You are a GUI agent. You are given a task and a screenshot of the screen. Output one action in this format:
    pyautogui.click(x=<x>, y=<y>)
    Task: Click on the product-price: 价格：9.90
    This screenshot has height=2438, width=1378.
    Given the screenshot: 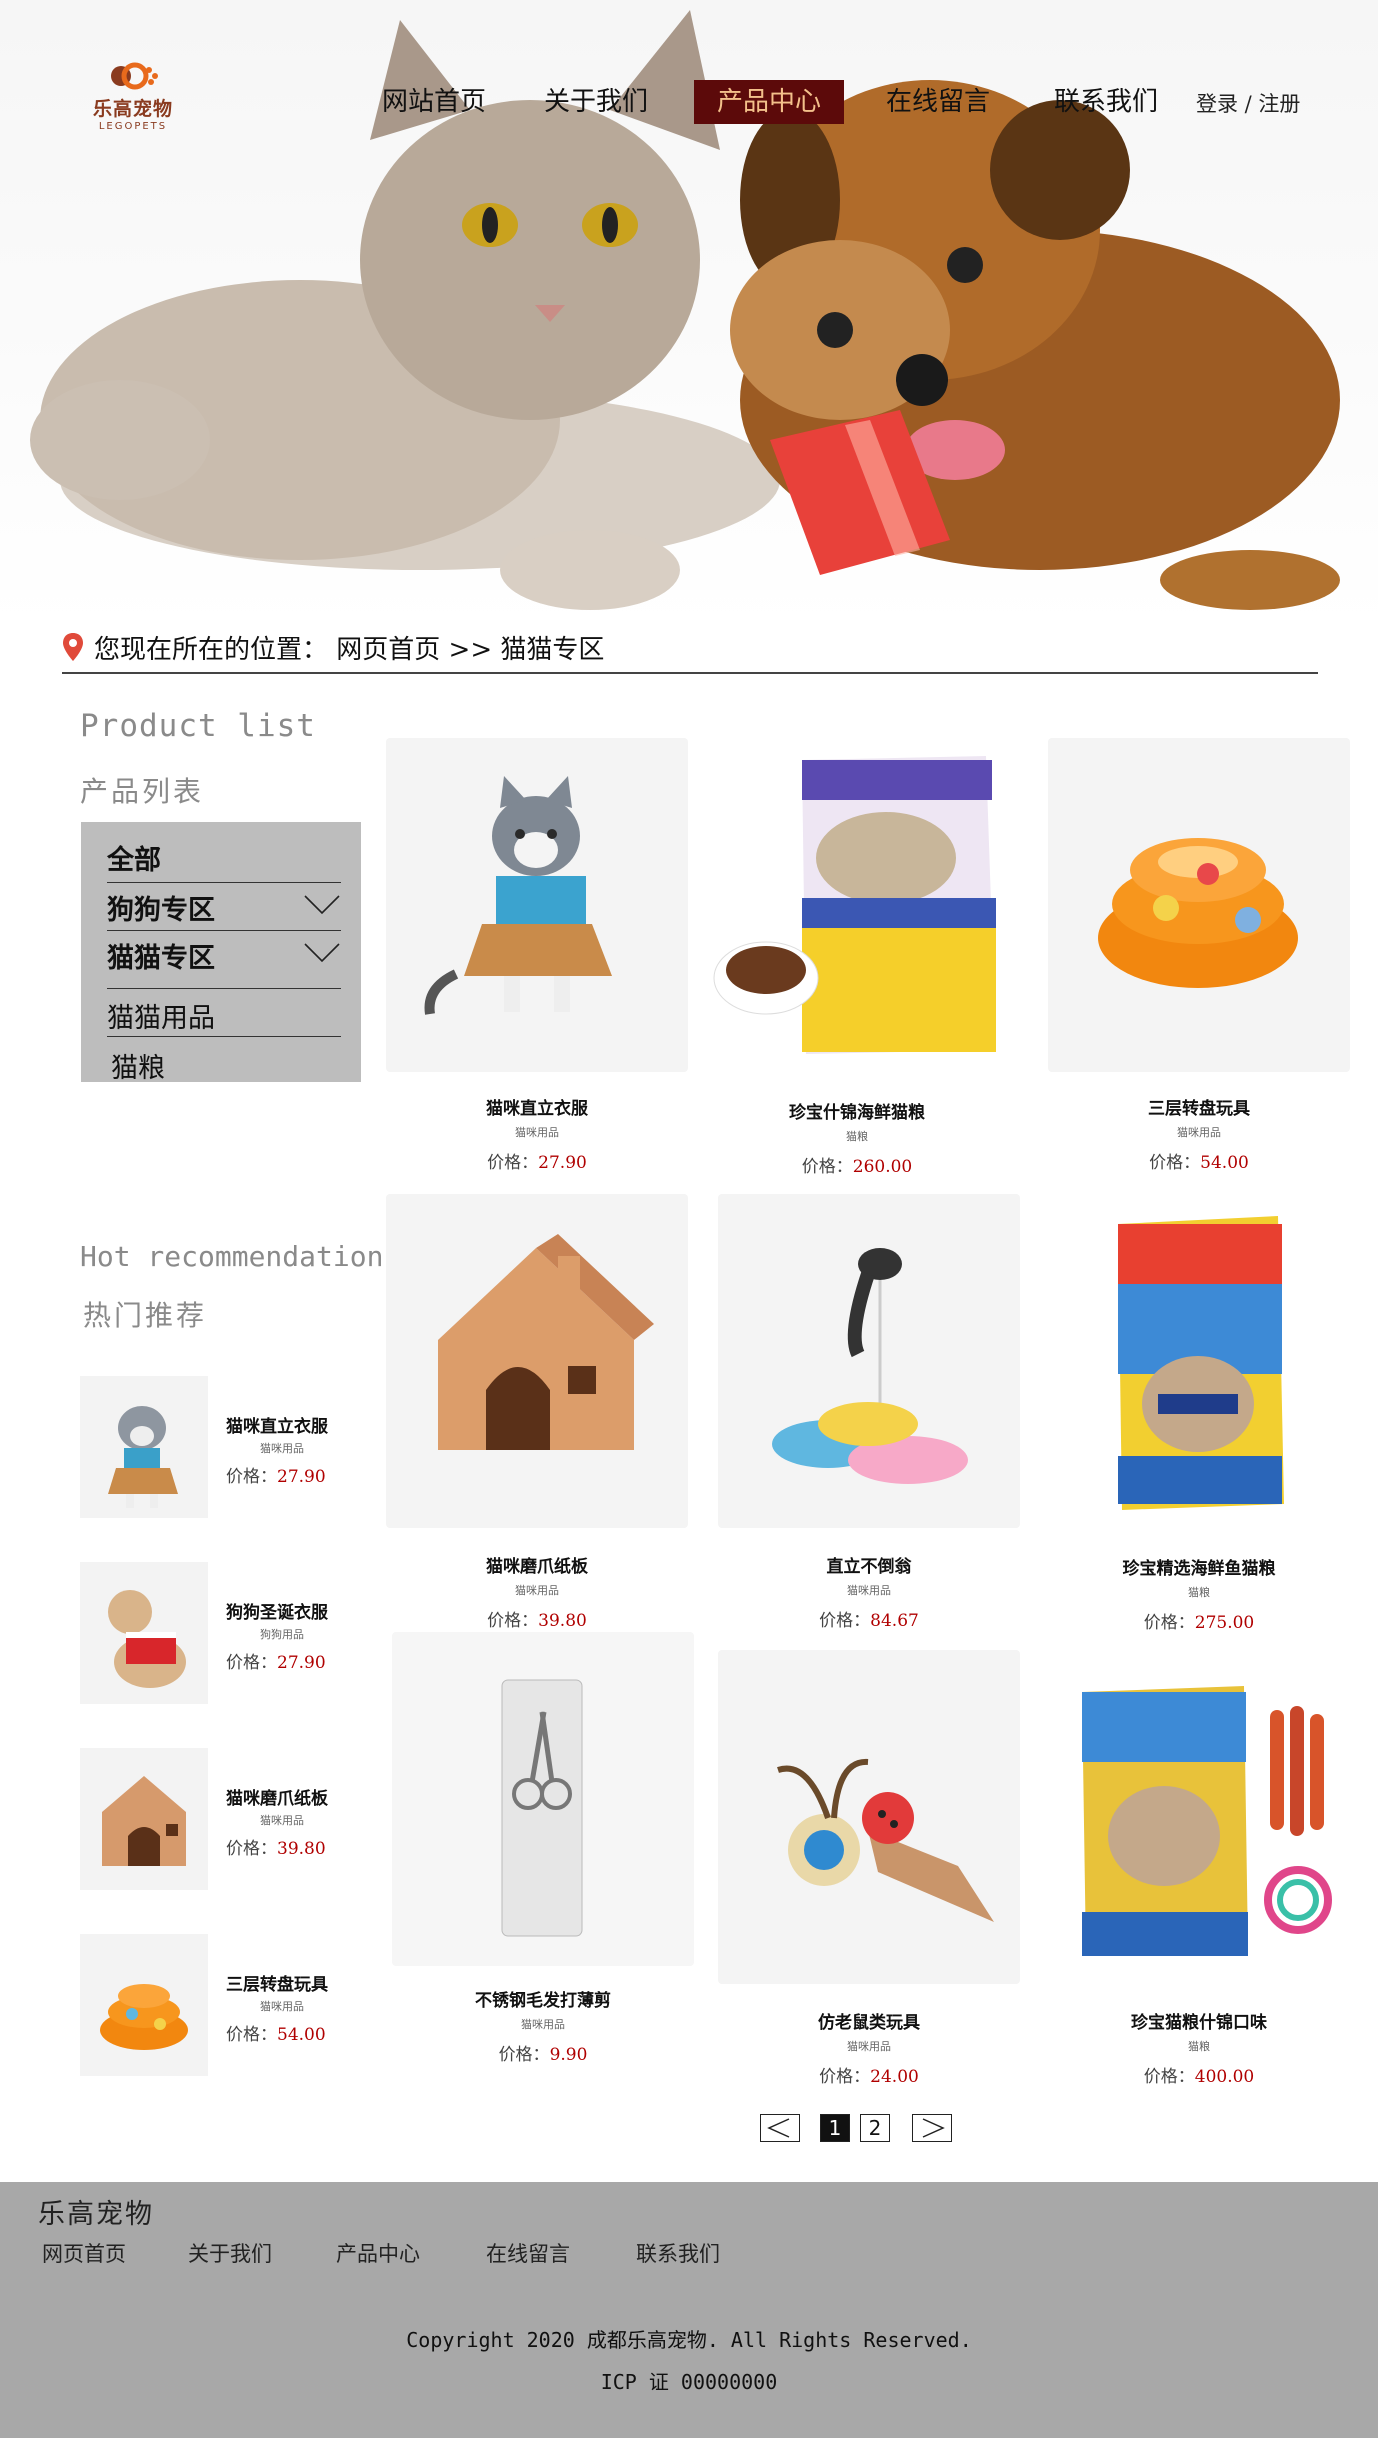 What is the action you would take?
    pyautogui.click(x=543, y=2052)
    